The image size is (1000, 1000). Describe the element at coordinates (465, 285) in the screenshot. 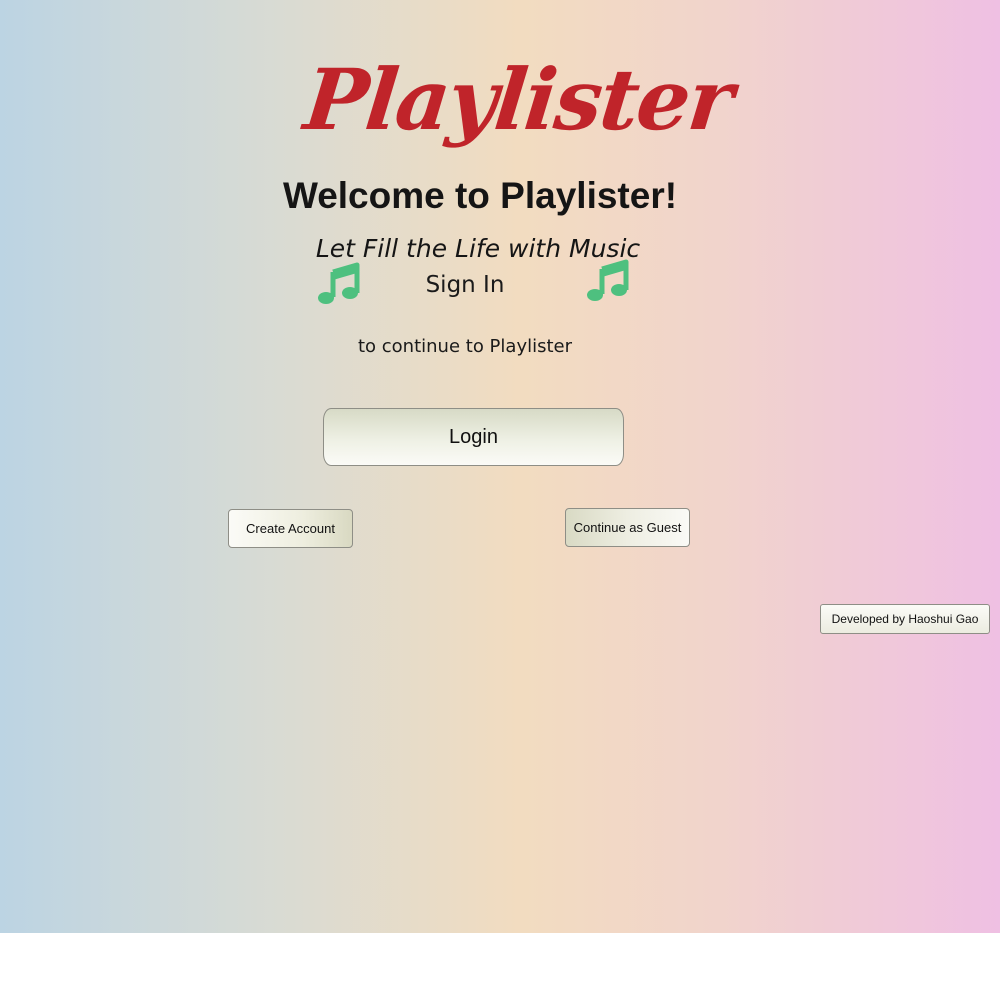

I see `sign-in-heading: Sign In` at that location.